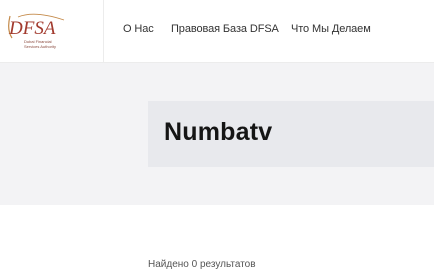 The height and width of the screenshot is (277, 434). I want to click on nav-item-legal-base: Правовая База DFSA, so click(225, 29).